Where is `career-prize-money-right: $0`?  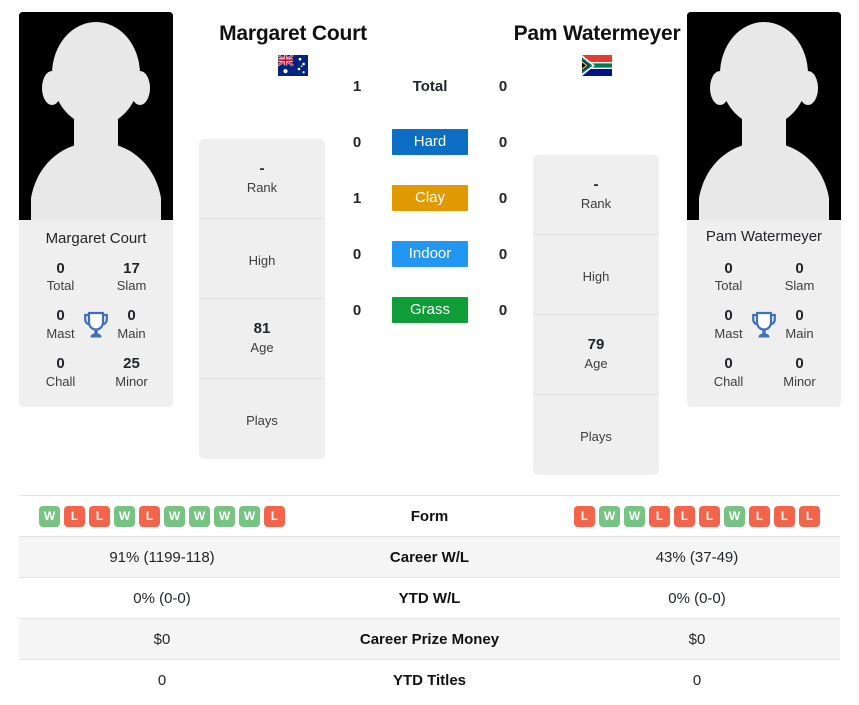
career-prize-money-right: $0 is located at coordinates (697, 639).